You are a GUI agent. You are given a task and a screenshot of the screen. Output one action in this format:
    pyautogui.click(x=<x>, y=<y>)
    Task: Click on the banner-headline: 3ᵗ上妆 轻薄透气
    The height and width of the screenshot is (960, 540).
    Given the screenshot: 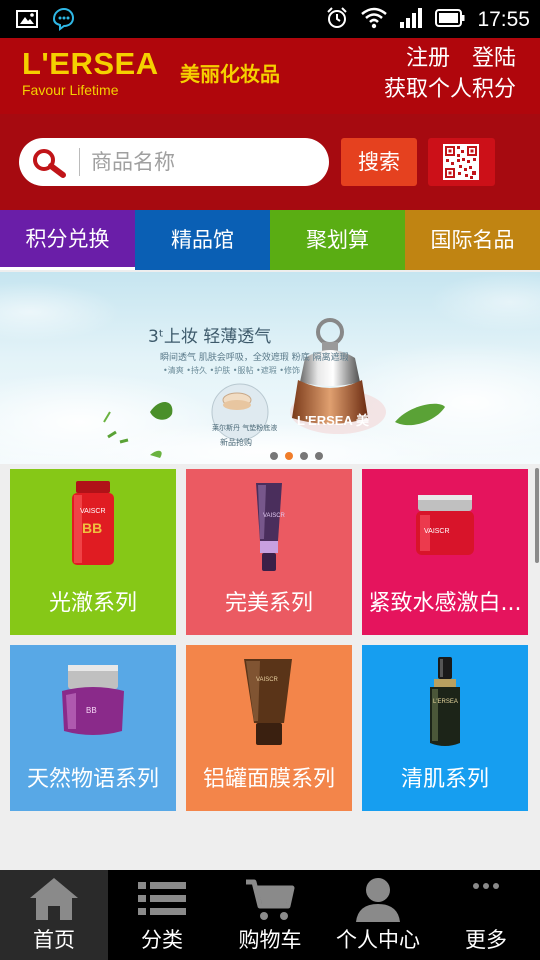 What is the action you would take?
    pyautogui.click(x=210, y=337)
    